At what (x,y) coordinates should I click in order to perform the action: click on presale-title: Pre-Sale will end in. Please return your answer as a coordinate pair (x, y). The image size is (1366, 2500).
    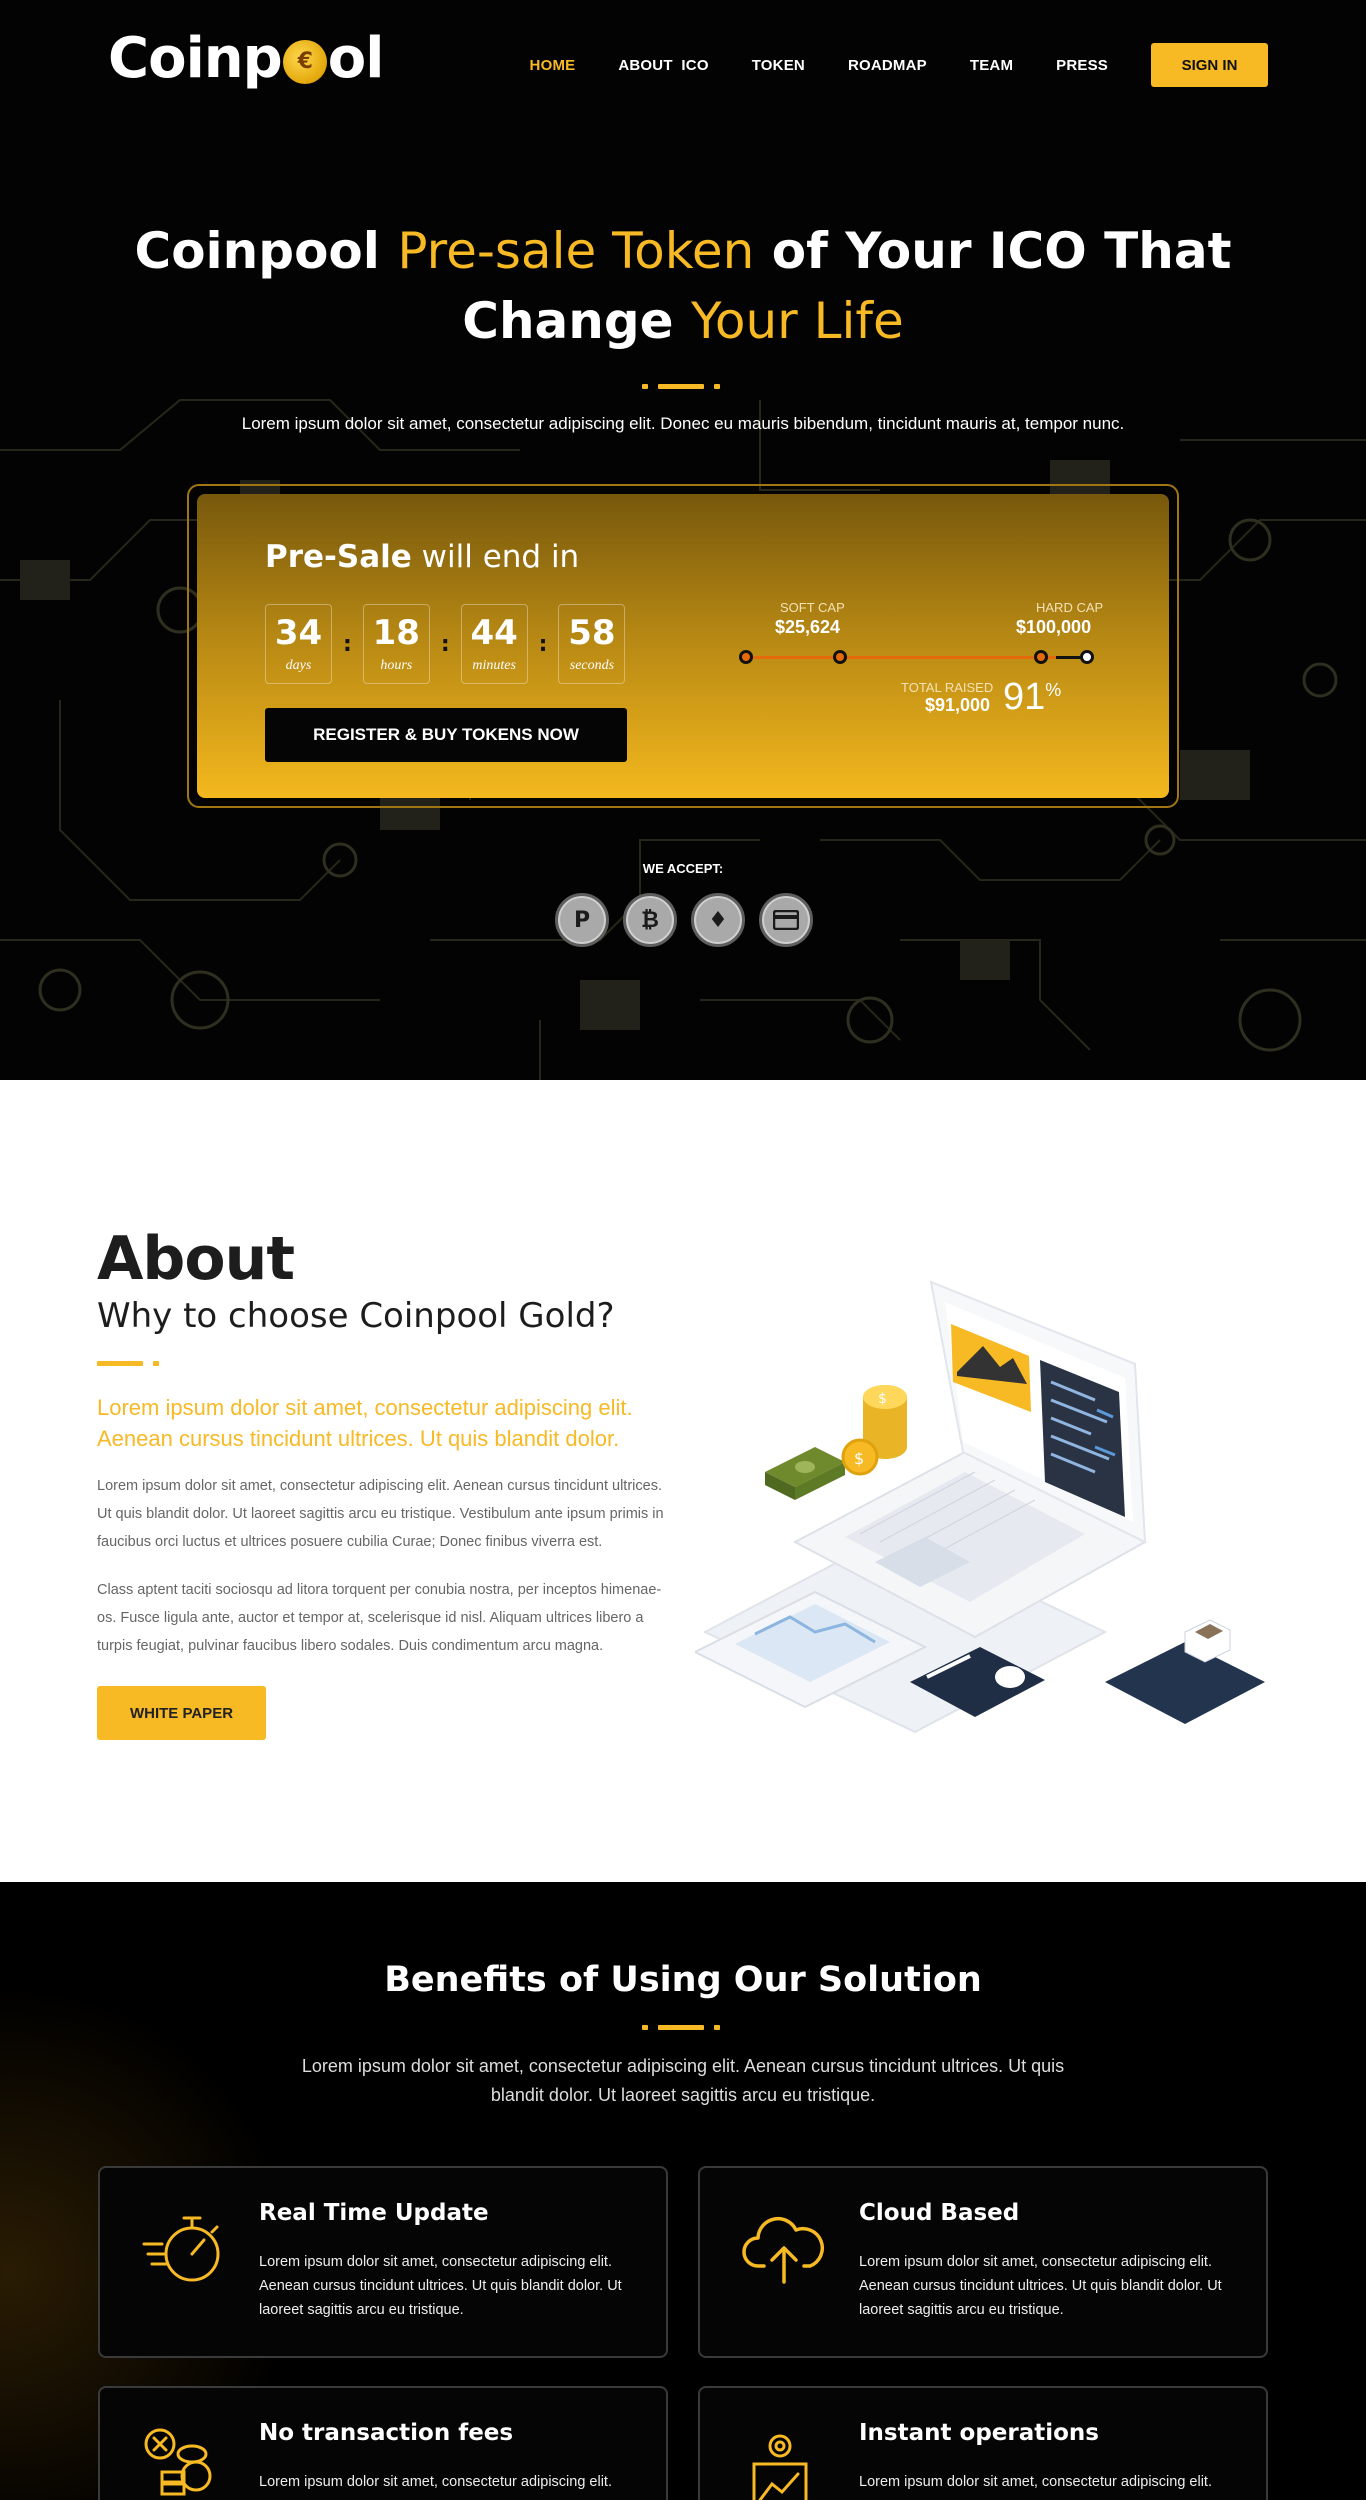
    Looking at the image, I should click on (422, 557).